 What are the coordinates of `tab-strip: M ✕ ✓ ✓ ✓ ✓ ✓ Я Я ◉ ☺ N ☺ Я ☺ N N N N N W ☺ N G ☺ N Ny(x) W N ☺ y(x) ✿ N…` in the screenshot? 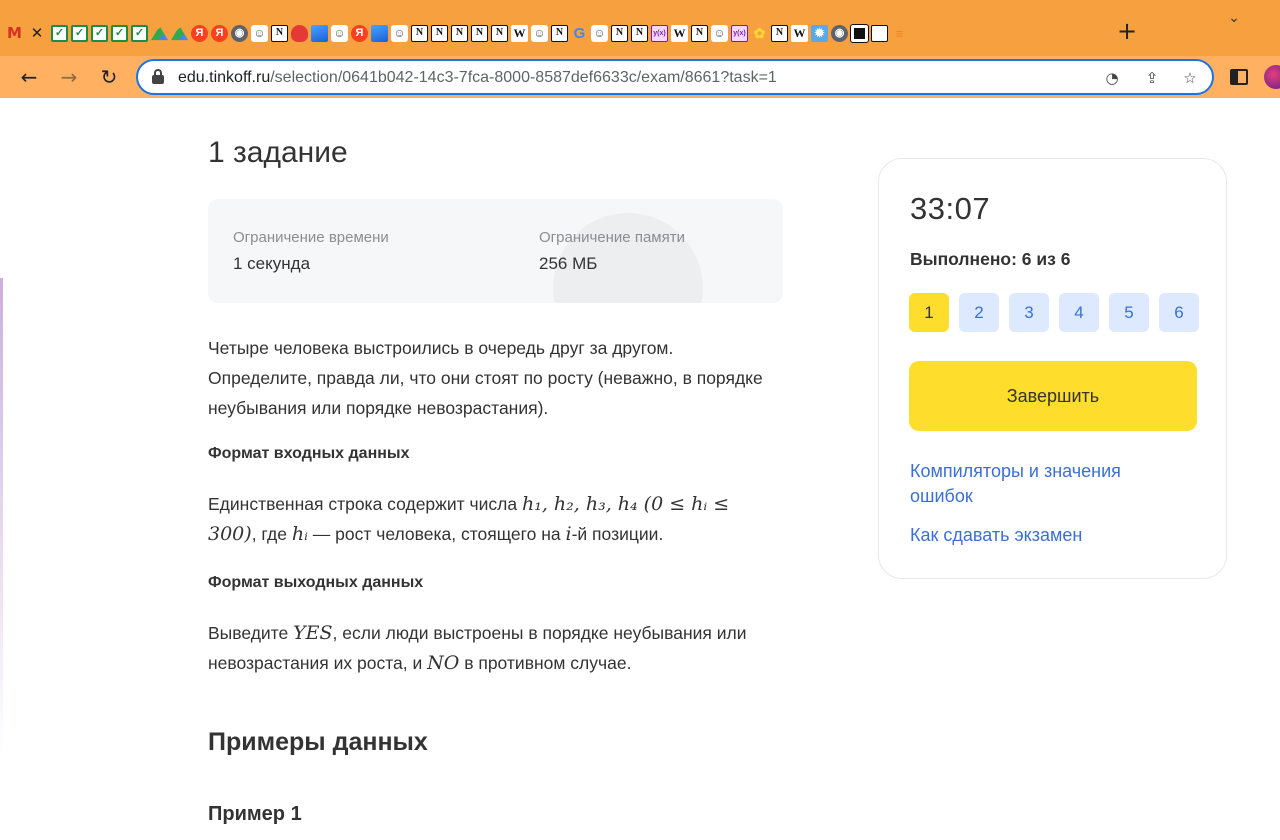 It's located at (640, 28).